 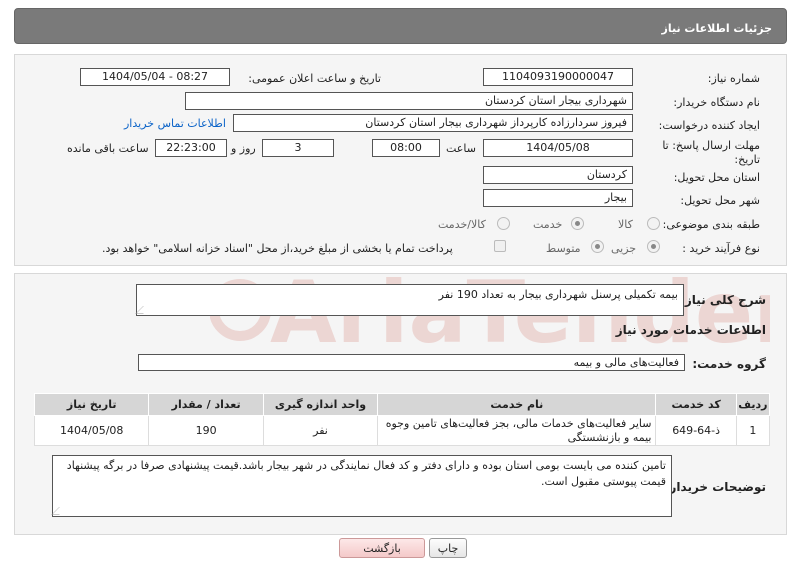 What do you see at coordinates (91, 430) in the screenshot?
I see `cell-need-date: 1404/05/08` at bounding box center [91, 430].